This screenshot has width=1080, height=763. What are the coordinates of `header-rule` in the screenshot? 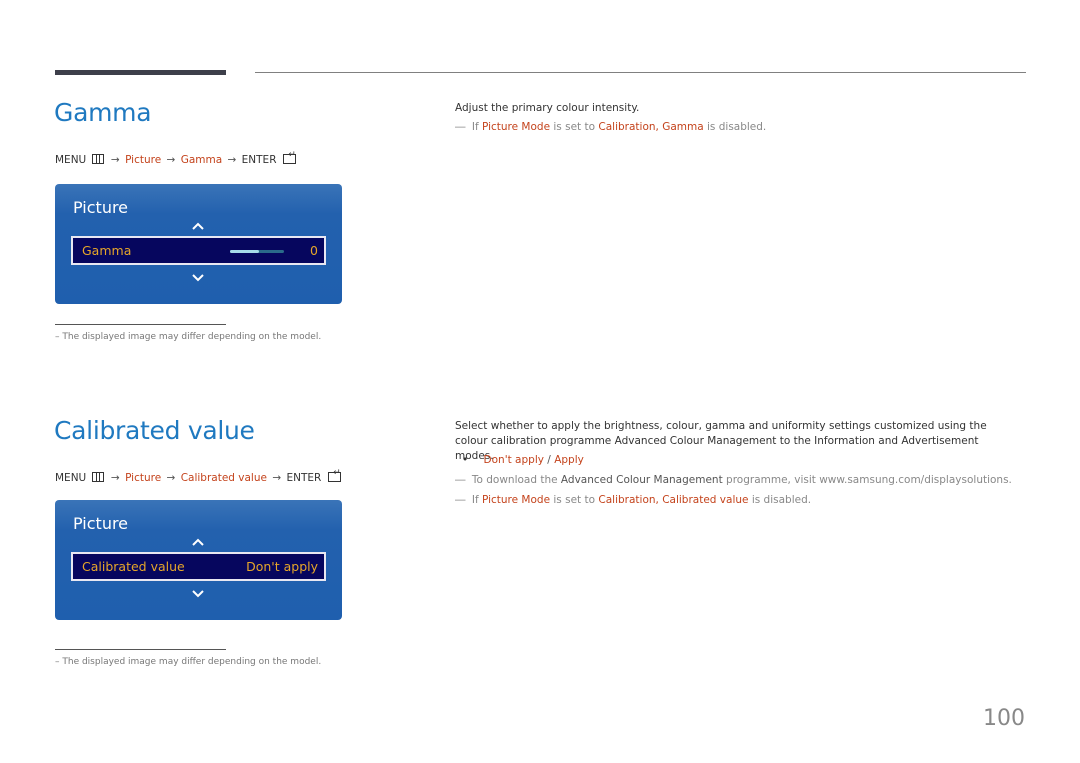 It's located at (640, 72).